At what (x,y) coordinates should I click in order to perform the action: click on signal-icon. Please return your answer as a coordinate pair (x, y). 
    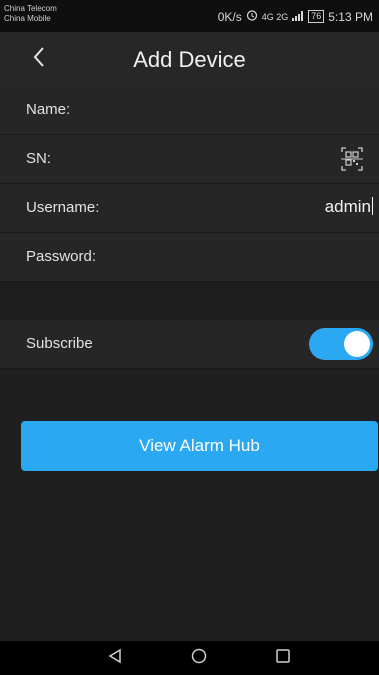
    Looking at the image, I should click on (298, 17).